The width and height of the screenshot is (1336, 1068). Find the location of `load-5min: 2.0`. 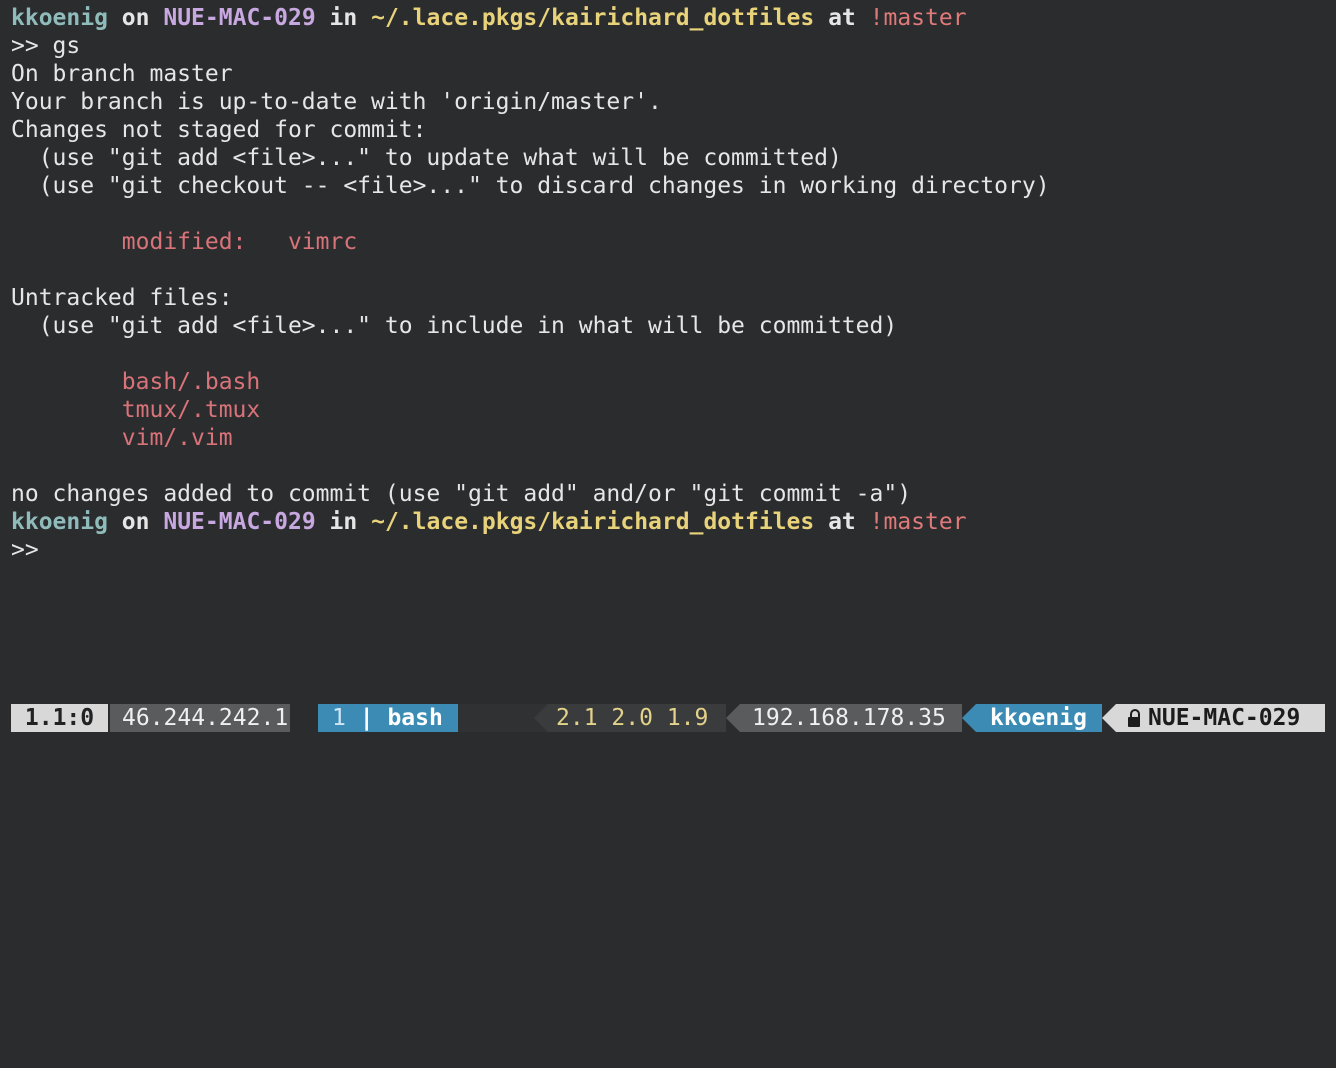

load-5min: 2.0 is located at coordinates (632, 718).